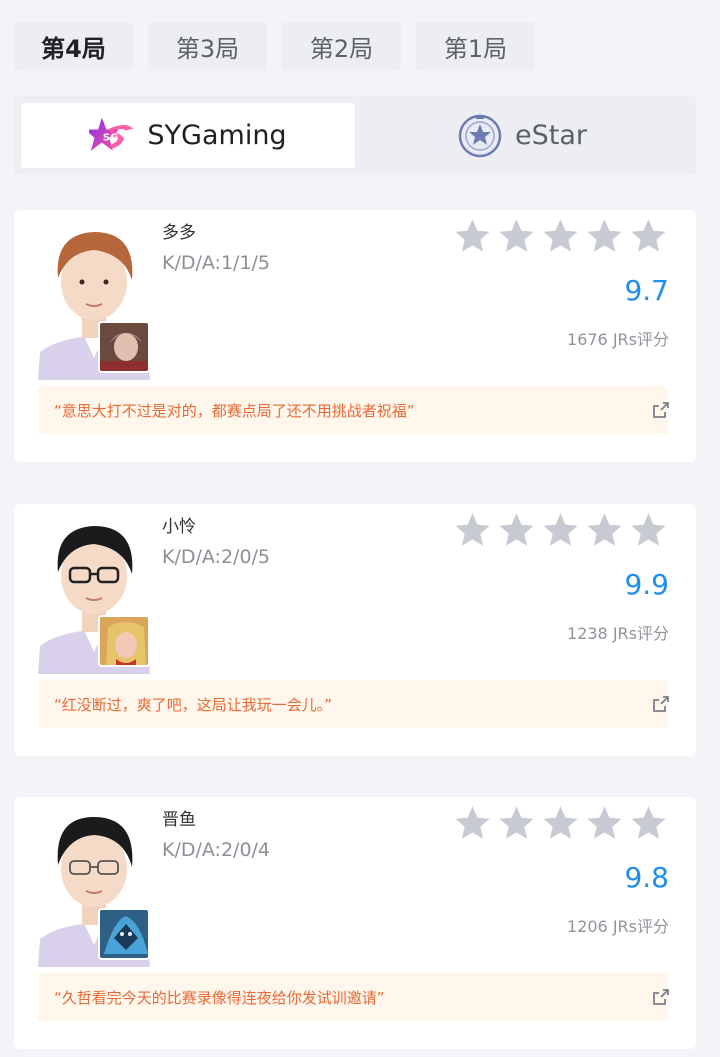 The height and width of the screenshot is (1057, 720). What do you see at coordinates (179, 527) in the screenshot?
I see `player-name: 小怜` at bounding box center [179, 527].